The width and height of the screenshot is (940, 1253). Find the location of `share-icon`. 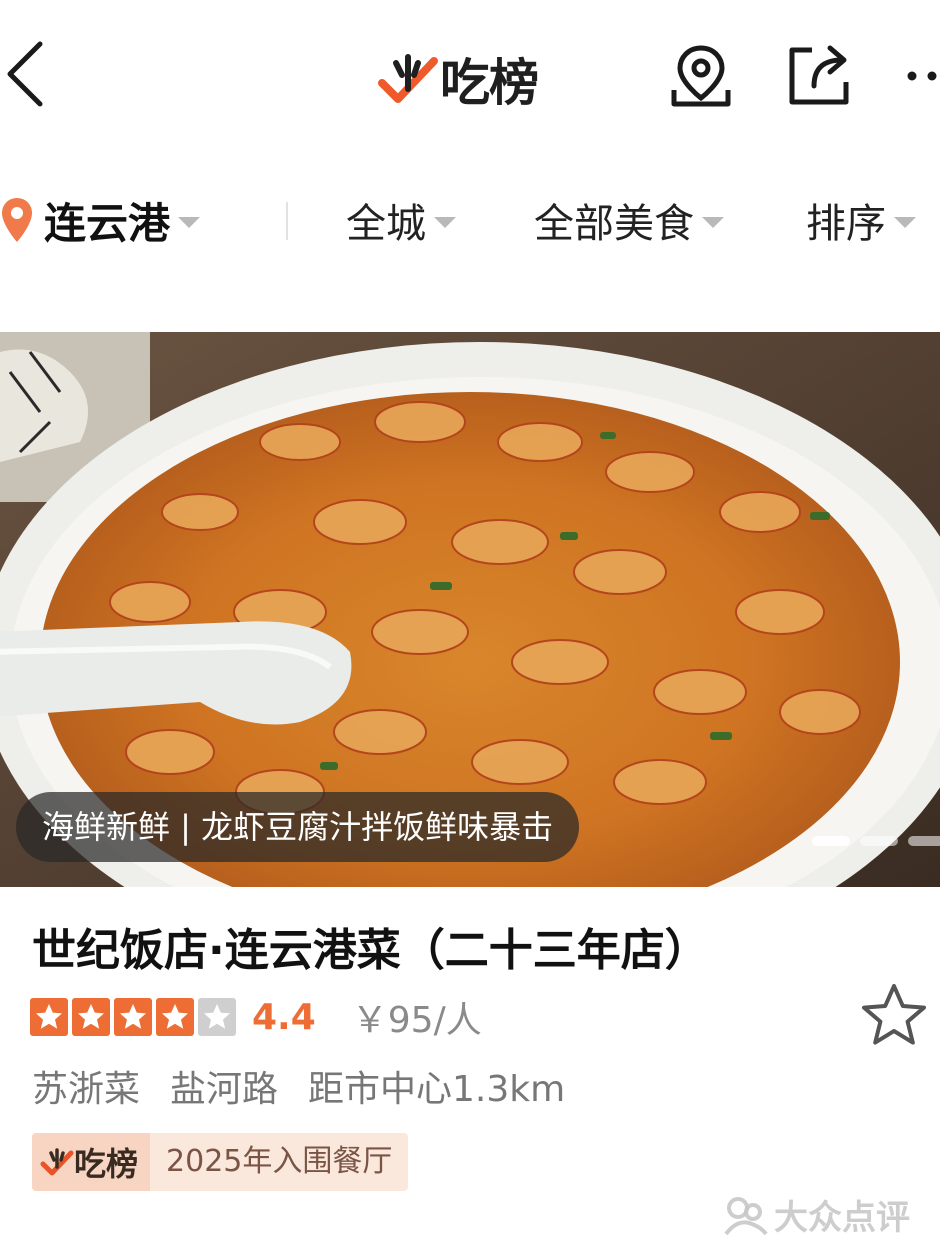

share-icon is located at coordinates (819, 75).